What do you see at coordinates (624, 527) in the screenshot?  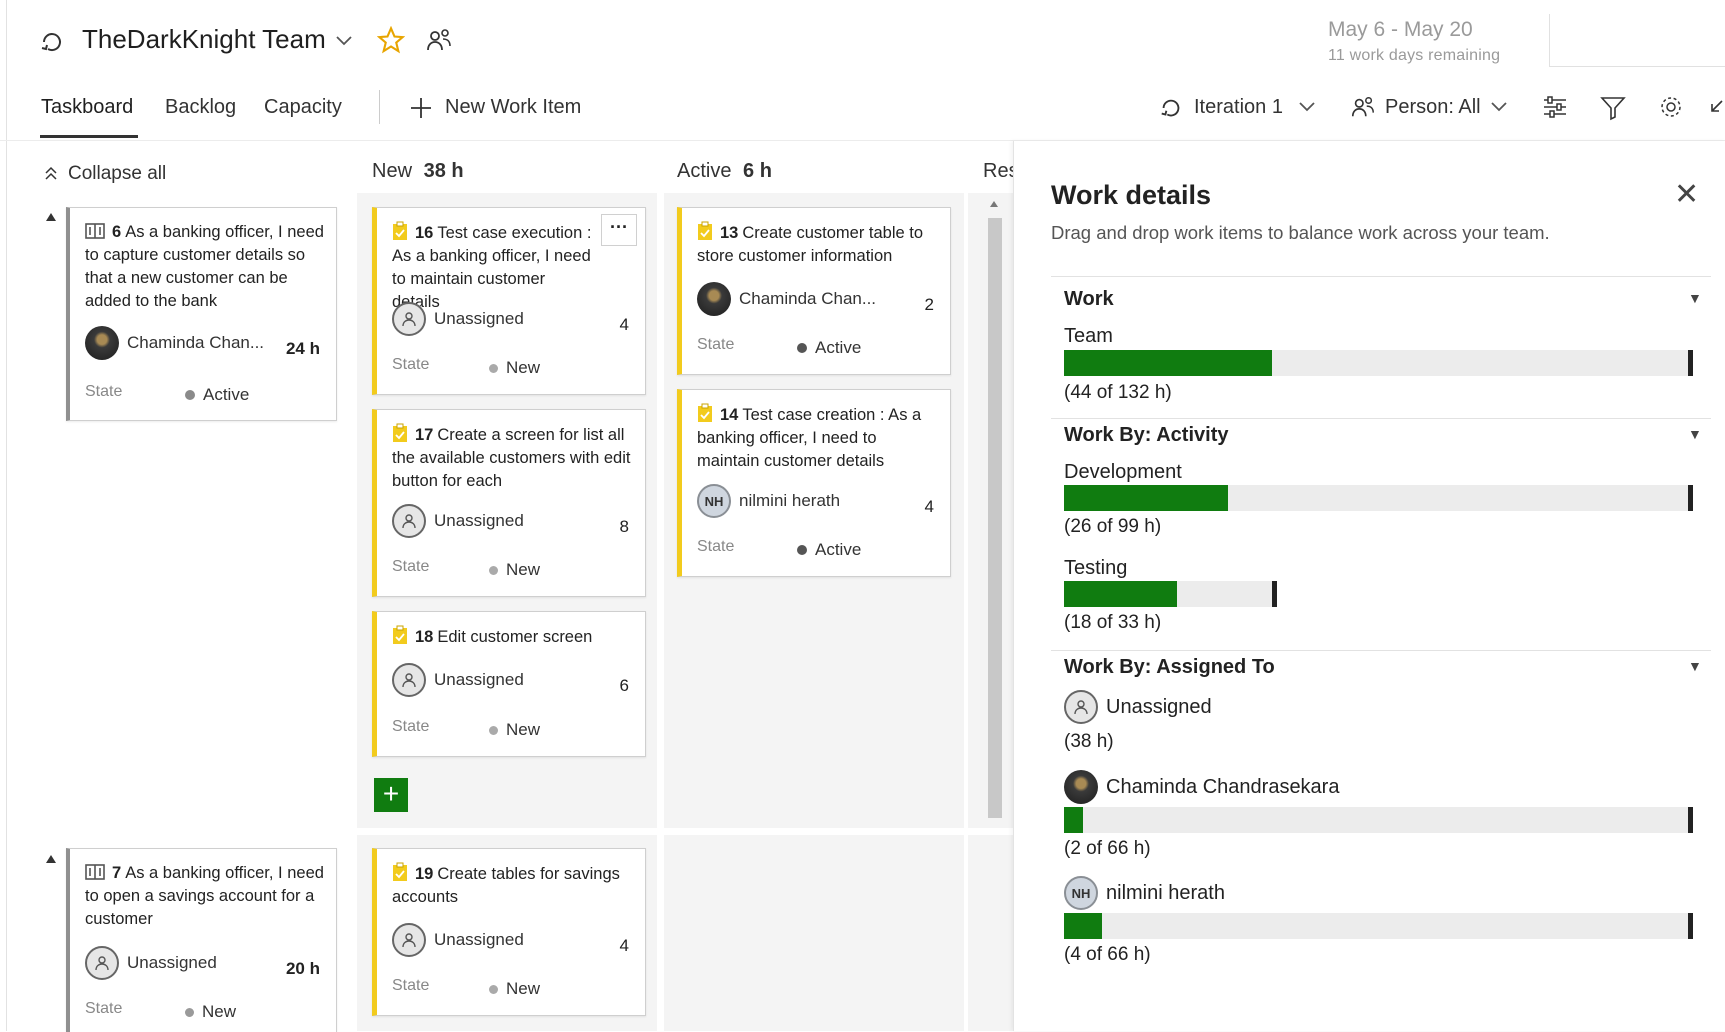 I see `remaining-hours: 8` at bounding box center [624, 527].